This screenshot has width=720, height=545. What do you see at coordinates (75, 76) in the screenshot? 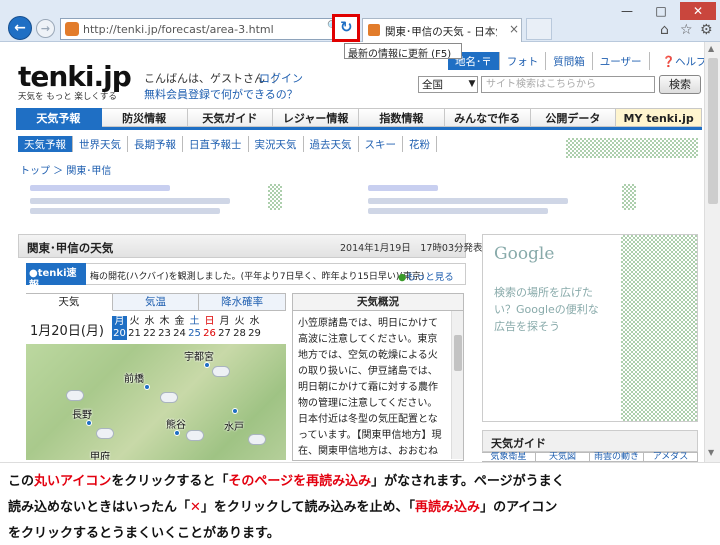
I see `site-logo: tenki.jp` at bounding box center [75, 76].